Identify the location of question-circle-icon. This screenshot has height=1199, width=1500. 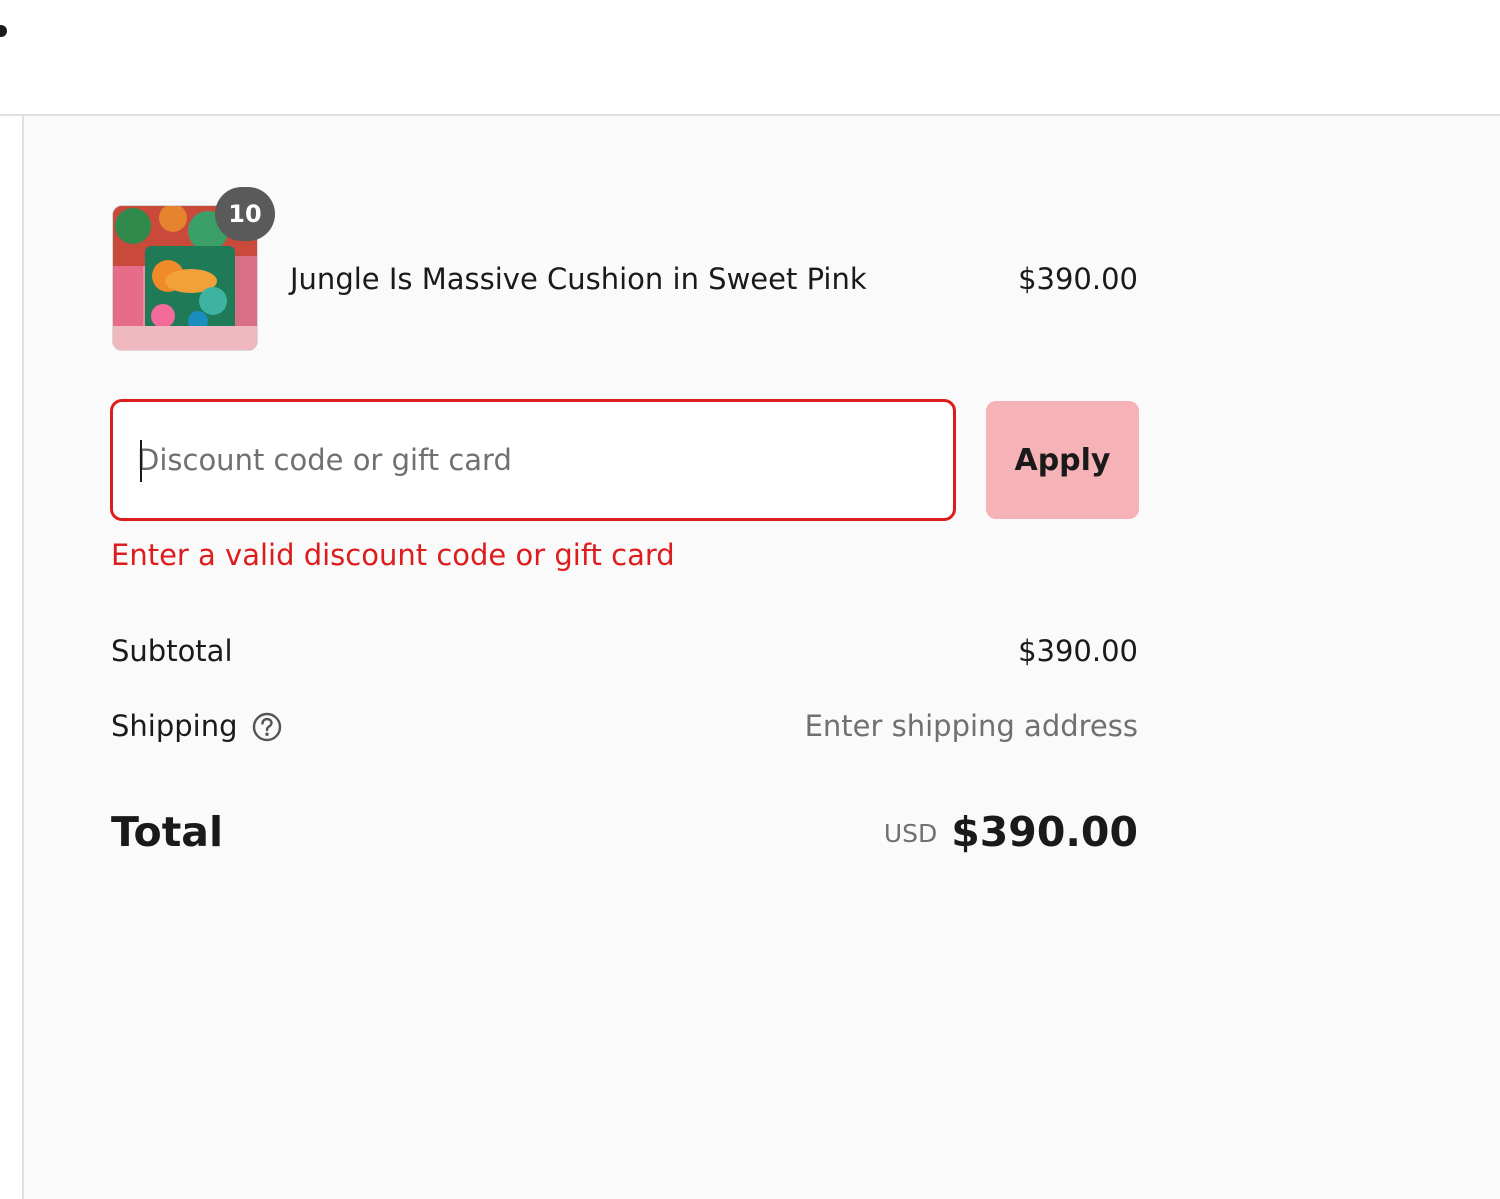
(267, 727).